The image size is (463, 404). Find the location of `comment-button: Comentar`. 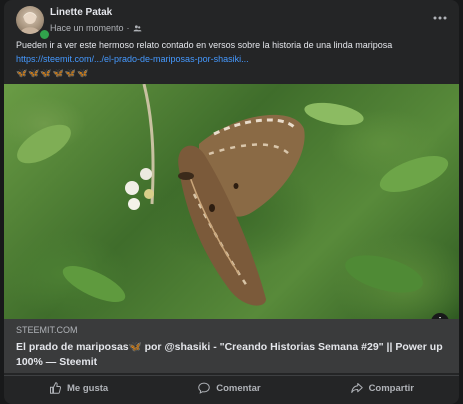

comment-button: Comentar is located at coordinates (229, 388).